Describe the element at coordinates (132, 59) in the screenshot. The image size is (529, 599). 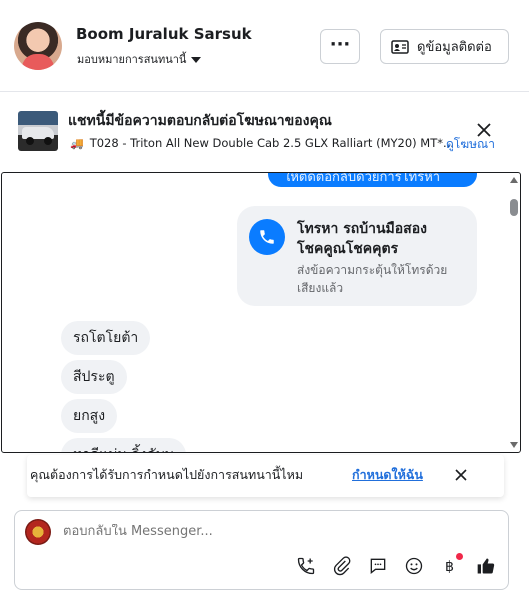
I see `assign-label: มอบหมายการสนทนานี้` at that location.